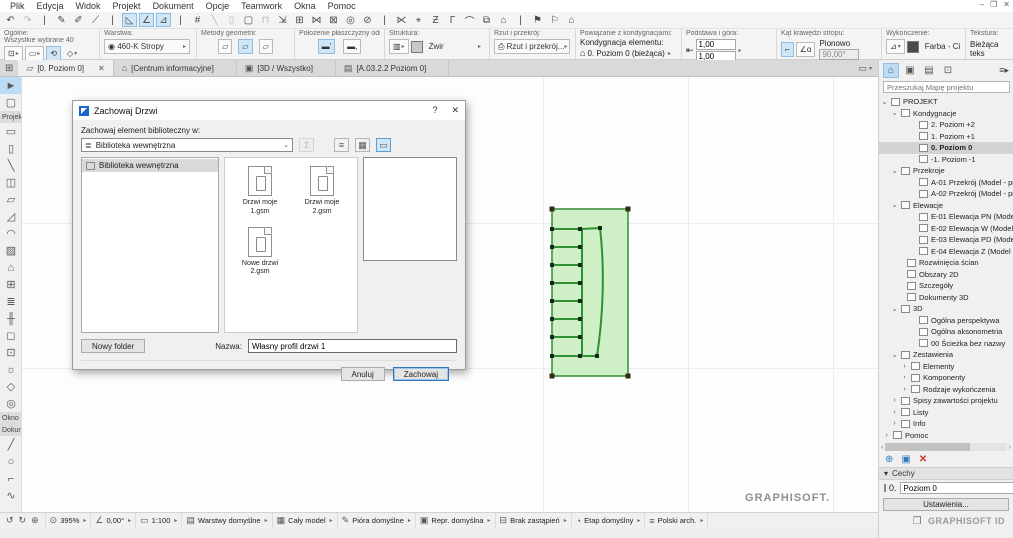 Image resolution: width=1013 pixels, height=538 pixels. Describe the element at coordinates (946, 183) in the screenshot. I see `tree-a01: A-01 Przekrój (Model - przebudowani` at that location.